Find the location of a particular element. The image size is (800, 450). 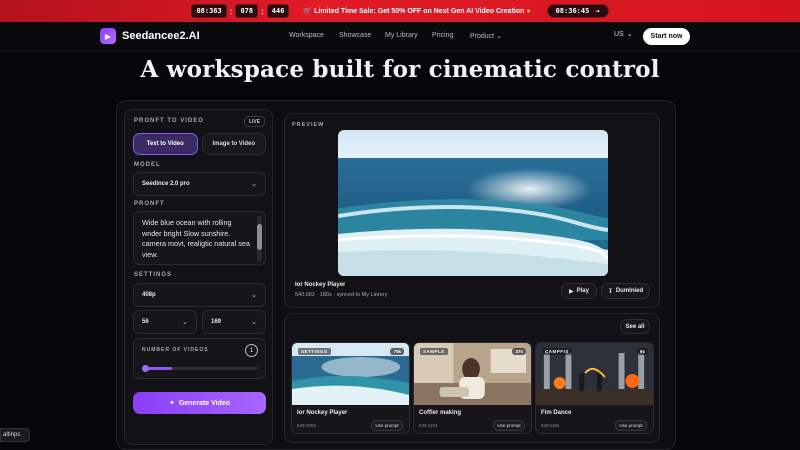

nav-my-library: My Library is located at coordinates (408, 36).